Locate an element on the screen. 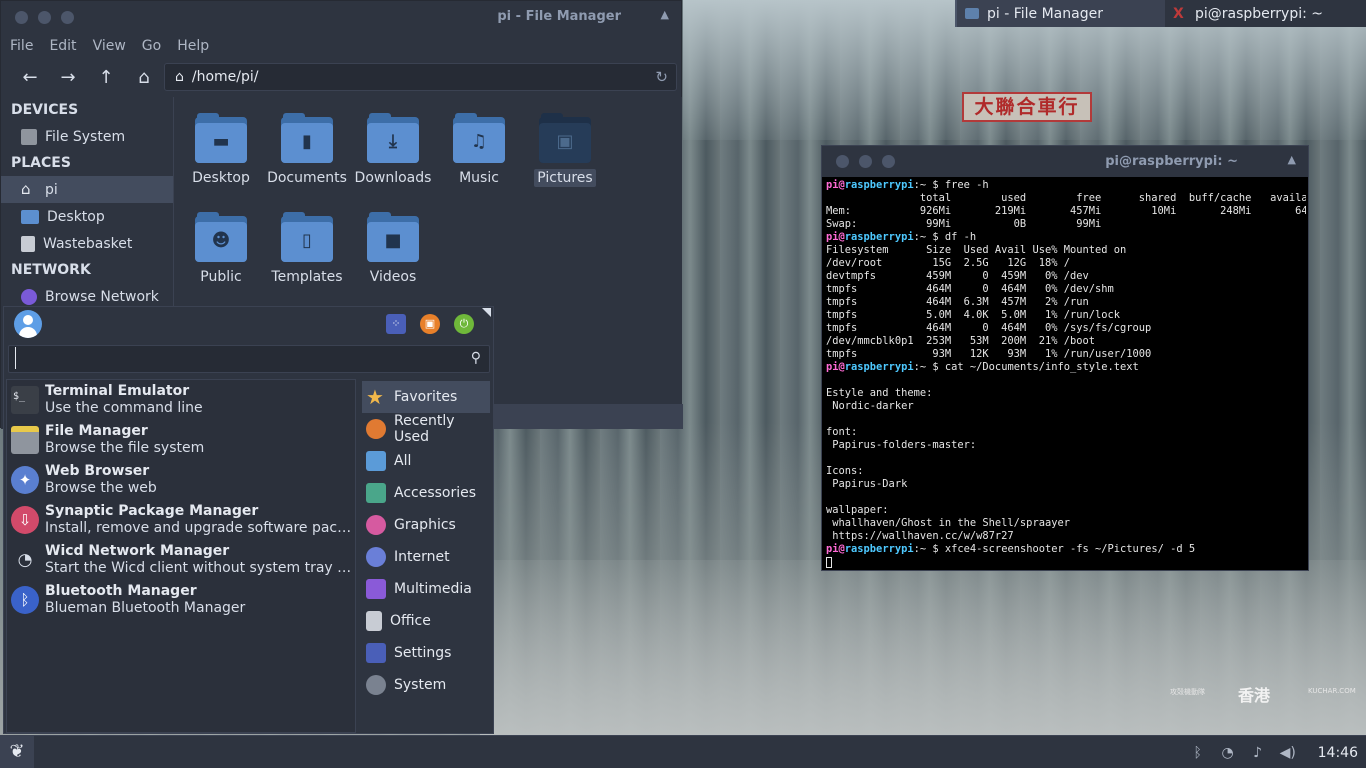 Image resolution: width=1366 pixels, height=768 pixels. up-arrow-icon: ↑ is located at coordinates (106, 77).